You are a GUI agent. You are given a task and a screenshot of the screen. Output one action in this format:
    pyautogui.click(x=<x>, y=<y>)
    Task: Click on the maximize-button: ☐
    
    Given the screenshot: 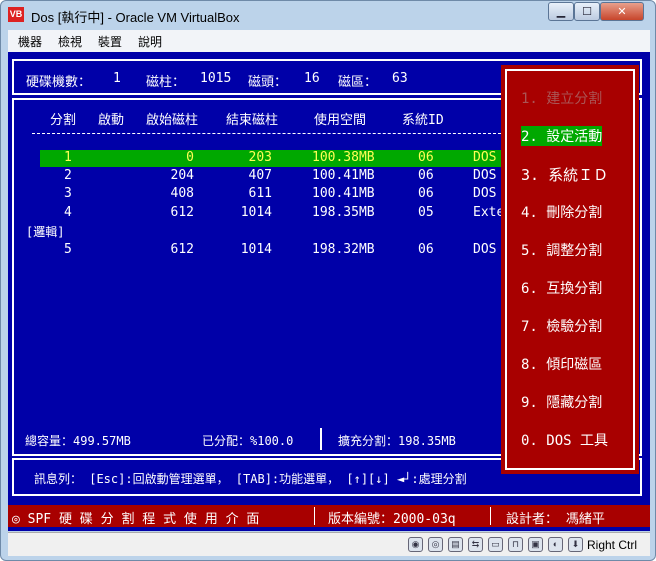 What is the action you would take?
    pyautogui.click(x=587, y=11)
    